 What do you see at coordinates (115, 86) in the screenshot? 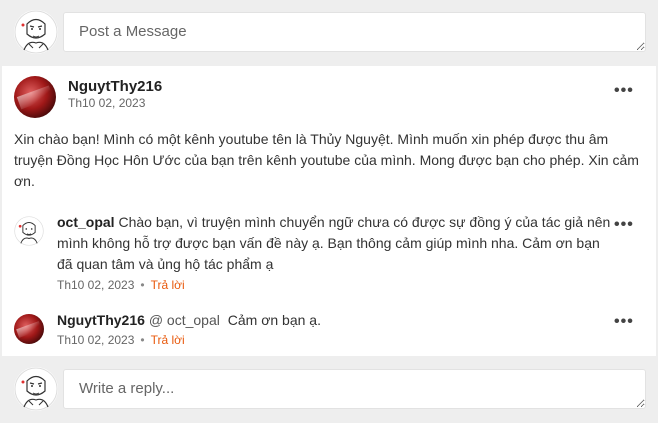
I see `post-author-name: NguytThy216` at bounding box center [115, 86].